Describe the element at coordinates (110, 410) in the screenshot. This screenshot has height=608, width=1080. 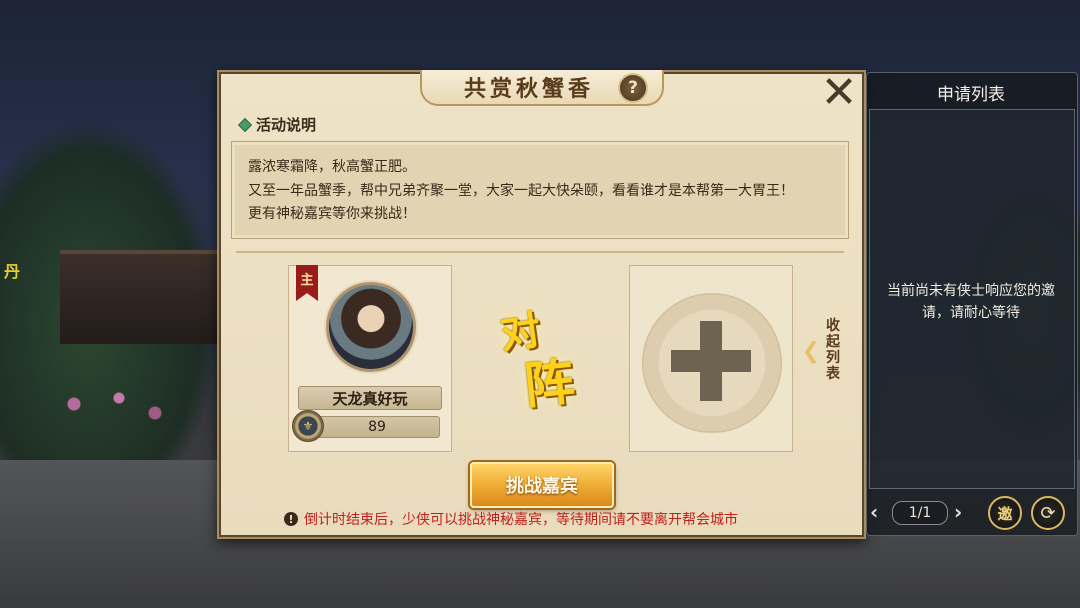
I see `background-flowers` at that location.